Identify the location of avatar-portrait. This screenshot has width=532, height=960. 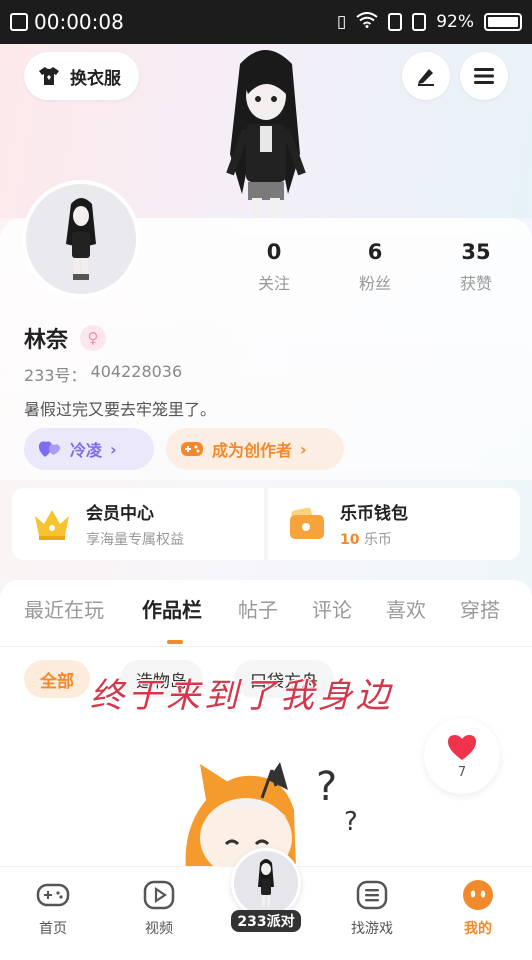
(81, 239).